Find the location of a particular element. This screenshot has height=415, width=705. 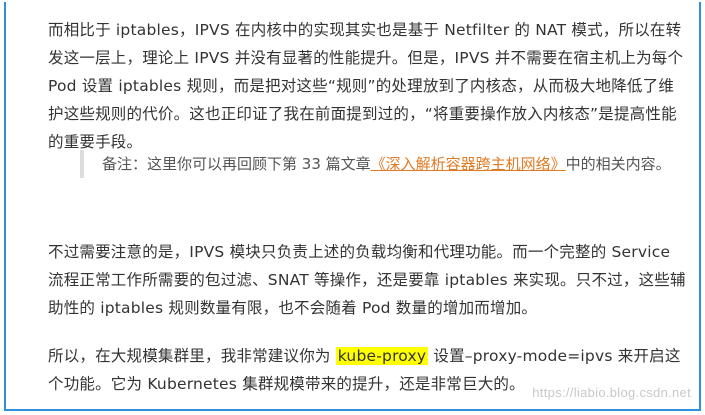

note-suffix: 中的相关内容。 is located at coordinates (618, 164).